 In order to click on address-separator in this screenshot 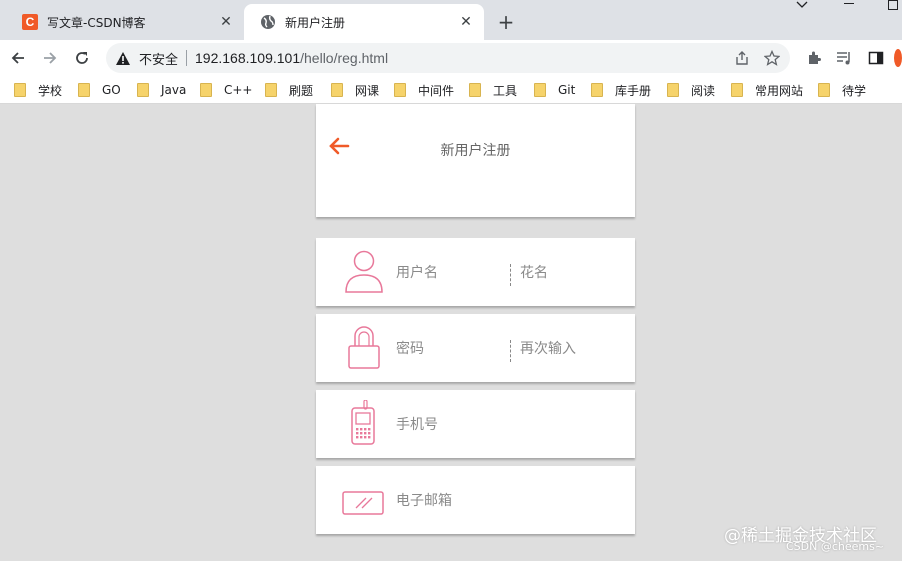, I will do `click(187, 58)`.